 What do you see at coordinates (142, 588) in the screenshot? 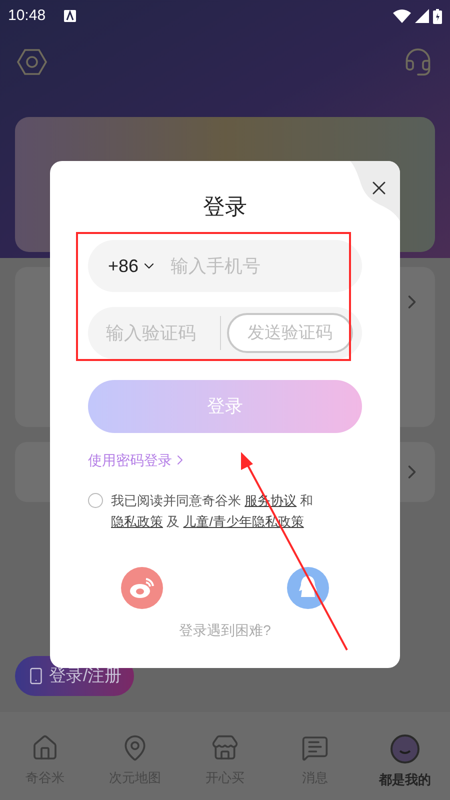
I see `weibo-login-icon` at bounding box center [142, 588].